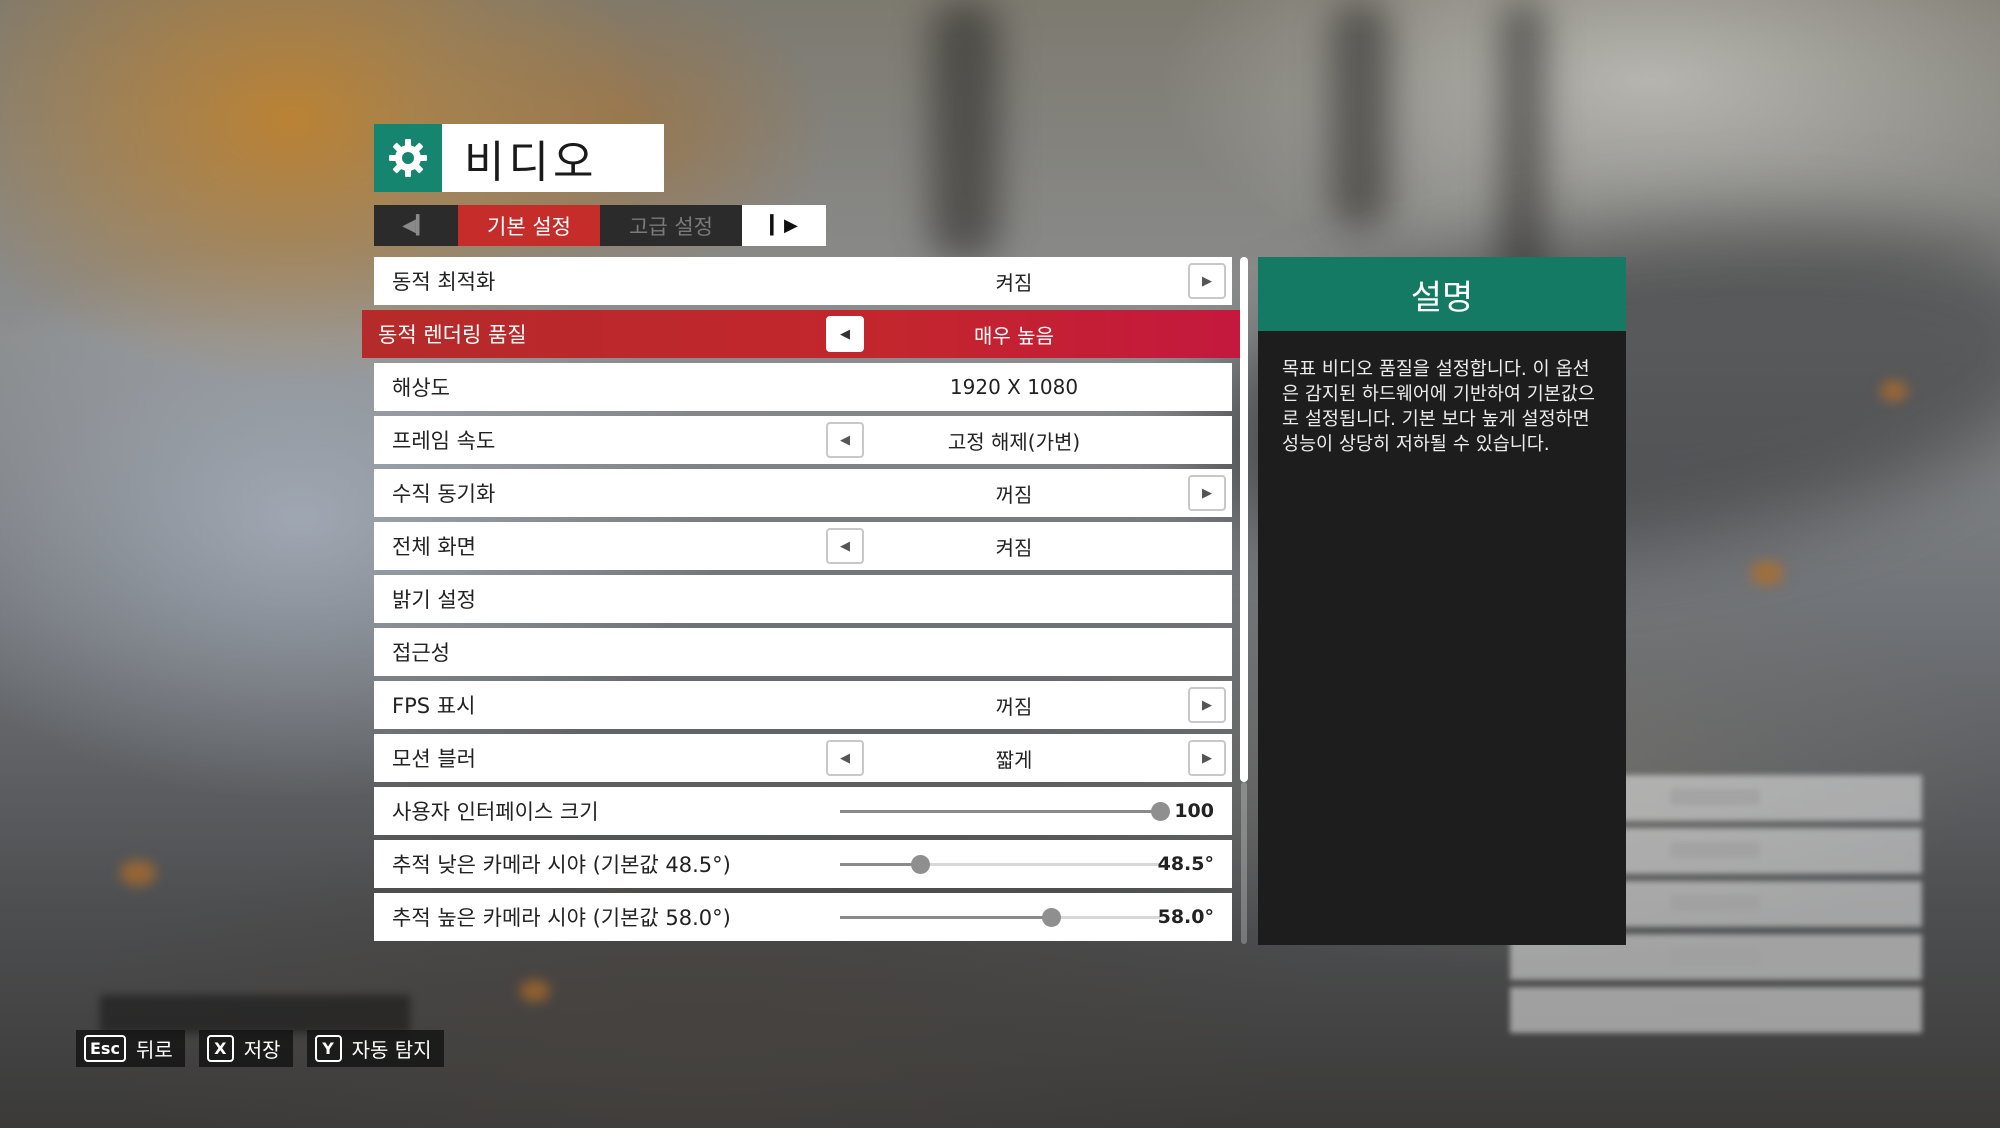 The image size is (2000, 1128). I want to click on tab-basic-settings: 기본 설정, so click(529, 225).